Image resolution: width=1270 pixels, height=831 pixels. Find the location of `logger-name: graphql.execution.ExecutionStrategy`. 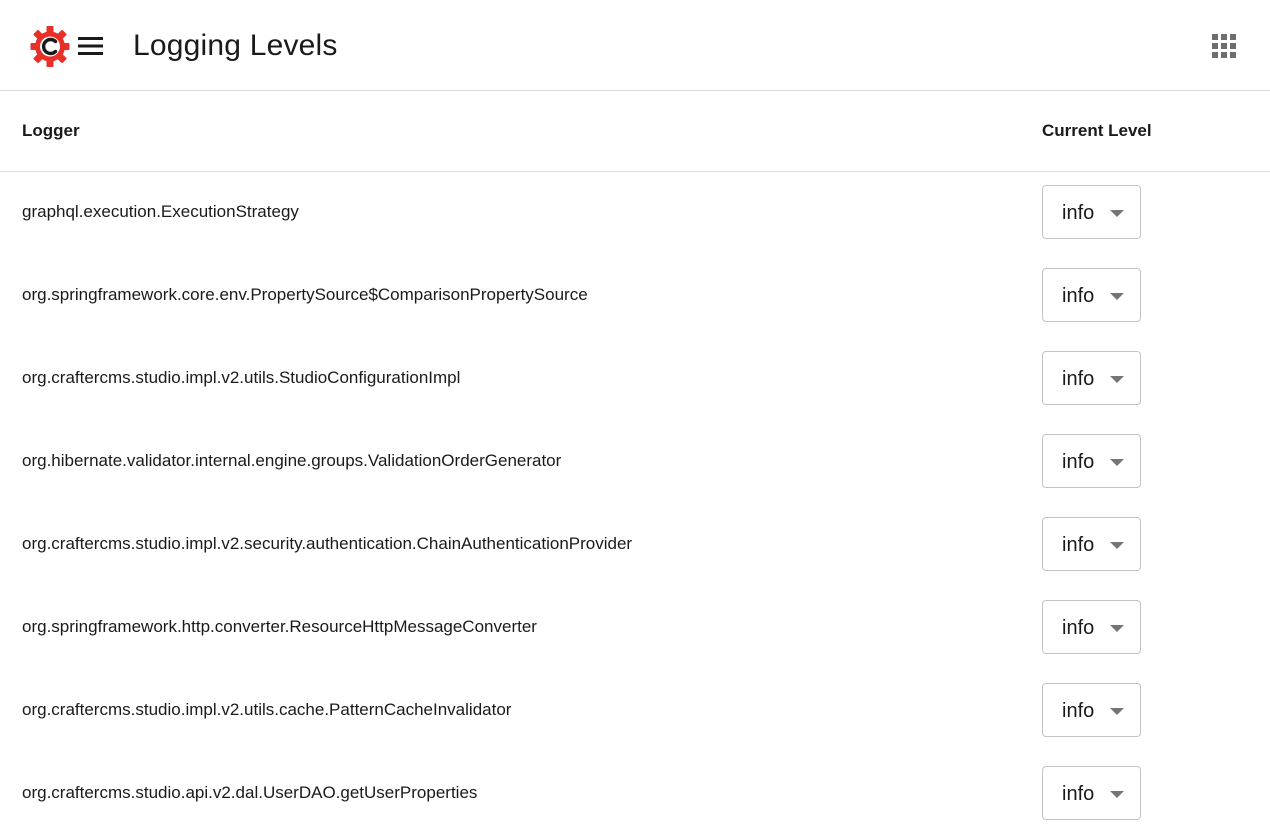

logger-name: graphql.execution.ExecutionStrategy is located at coordinates (160, 211).